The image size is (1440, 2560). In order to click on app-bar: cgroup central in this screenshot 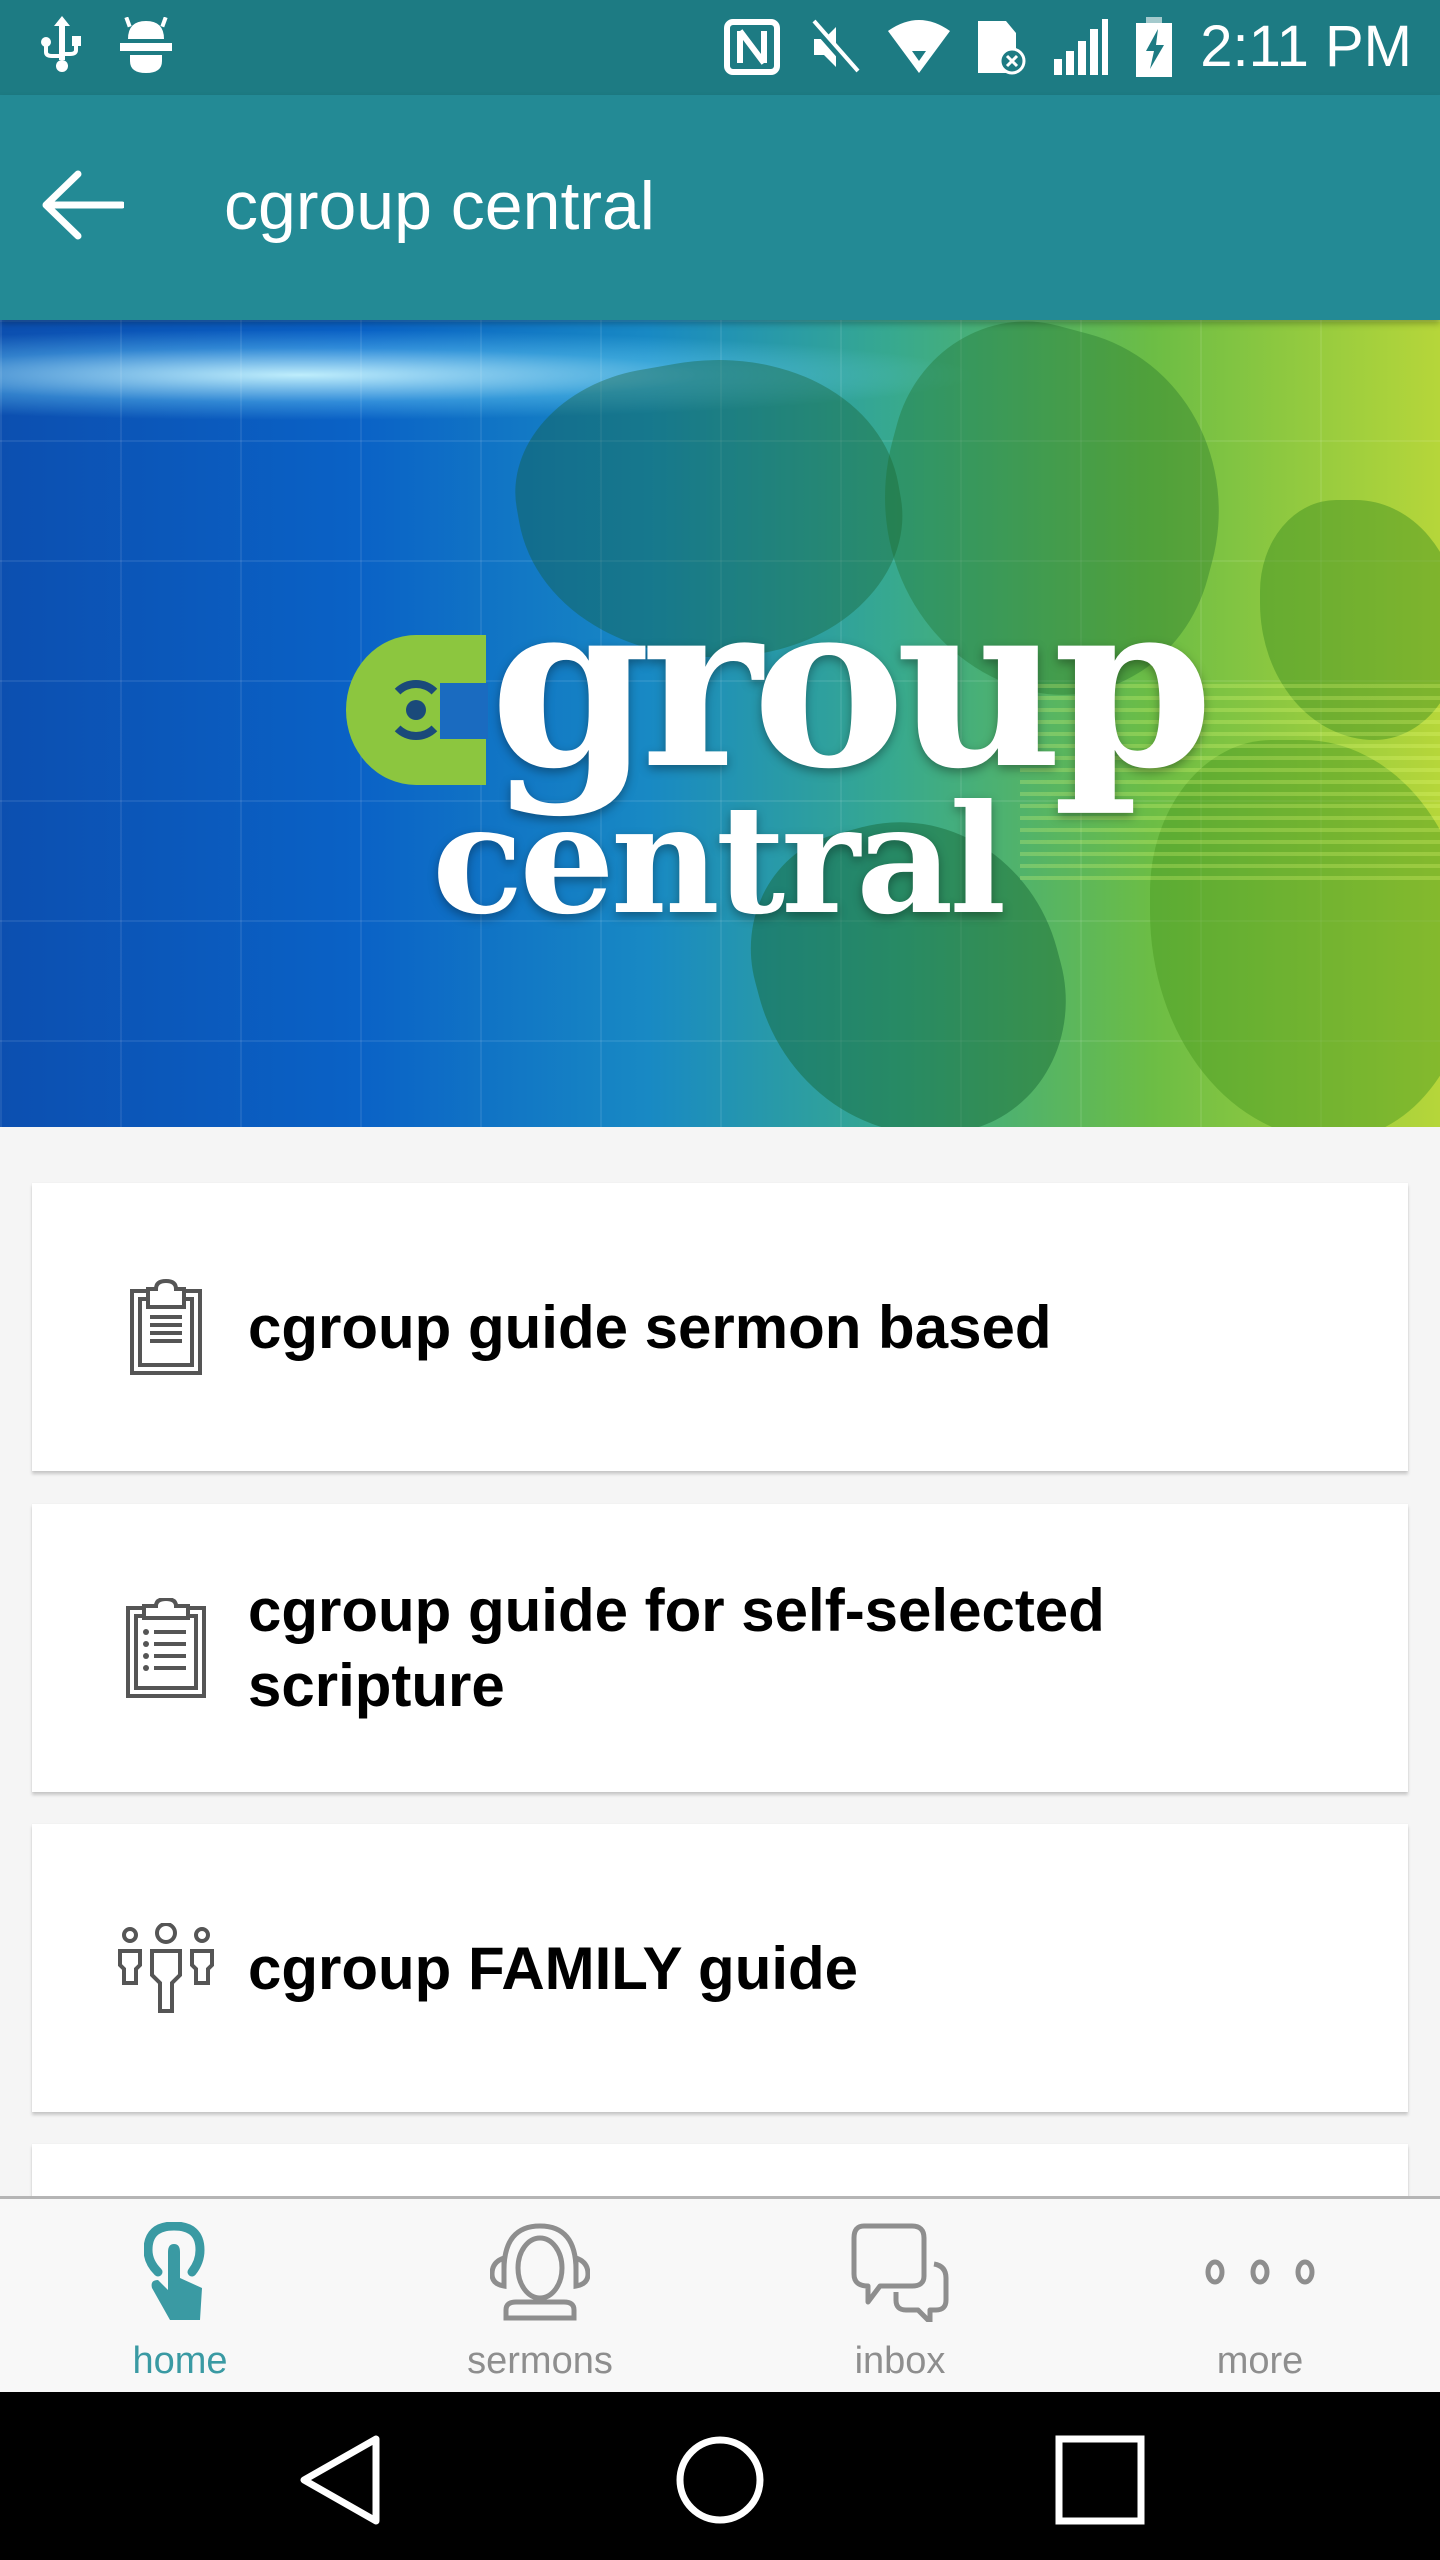, I will do `click(720, 207)`.